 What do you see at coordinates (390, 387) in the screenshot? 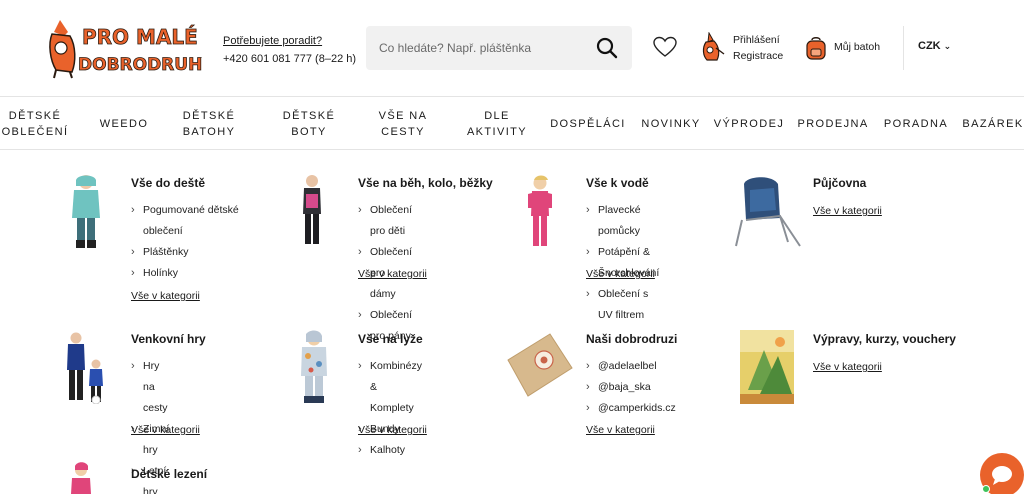
I see `list-item: Kombinézy & Komplety` at bounding box center [390, 387].